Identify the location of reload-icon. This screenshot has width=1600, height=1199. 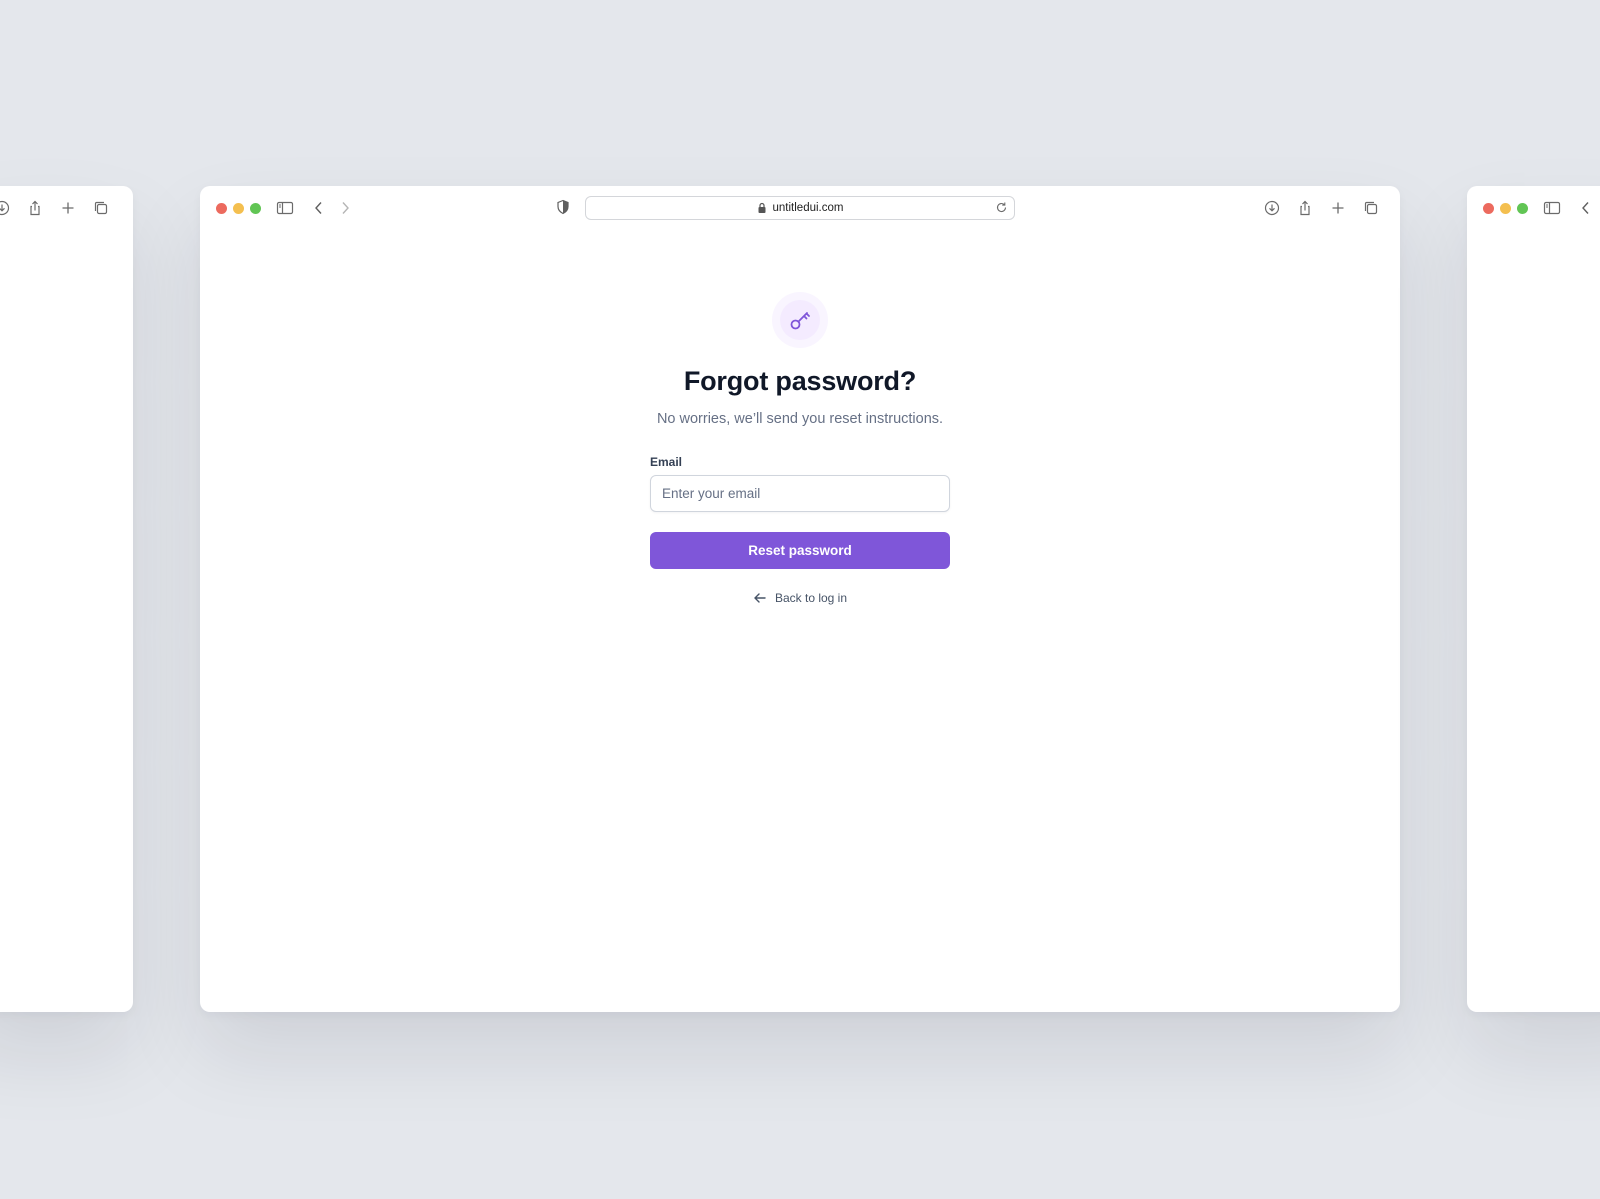
(1001, 207).